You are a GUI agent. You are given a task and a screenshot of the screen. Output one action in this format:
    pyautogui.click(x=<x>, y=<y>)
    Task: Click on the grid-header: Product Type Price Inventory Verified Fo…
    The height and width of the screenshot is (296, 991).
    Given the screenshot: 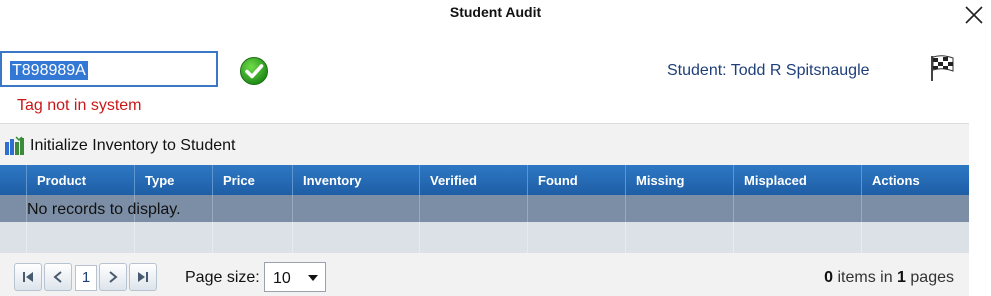 What is the action you would take?
    pyautogui.click(x=484, y=180)
    